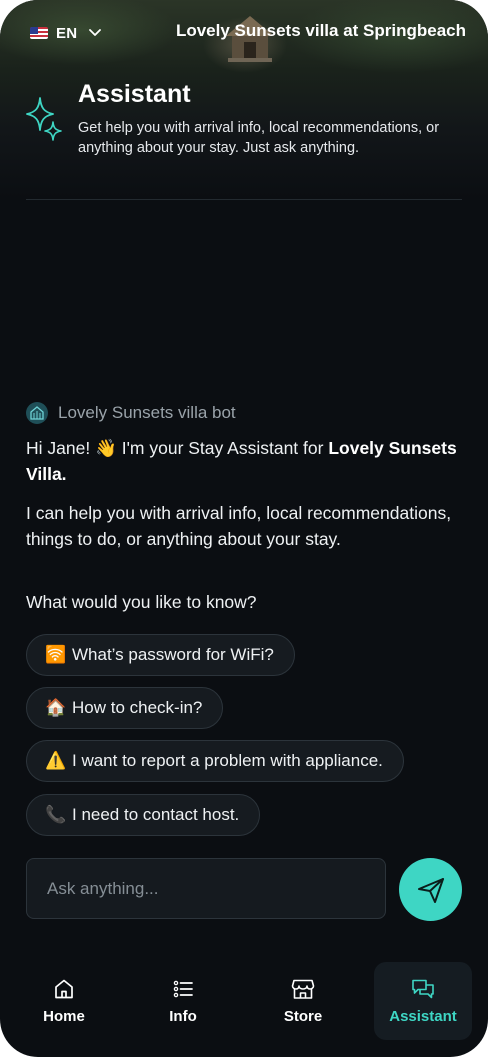  What do you see at coordinates (56, 760) in the screenshot?
I see `warning-icon: ⚠️` at bounding box center [56, 760].